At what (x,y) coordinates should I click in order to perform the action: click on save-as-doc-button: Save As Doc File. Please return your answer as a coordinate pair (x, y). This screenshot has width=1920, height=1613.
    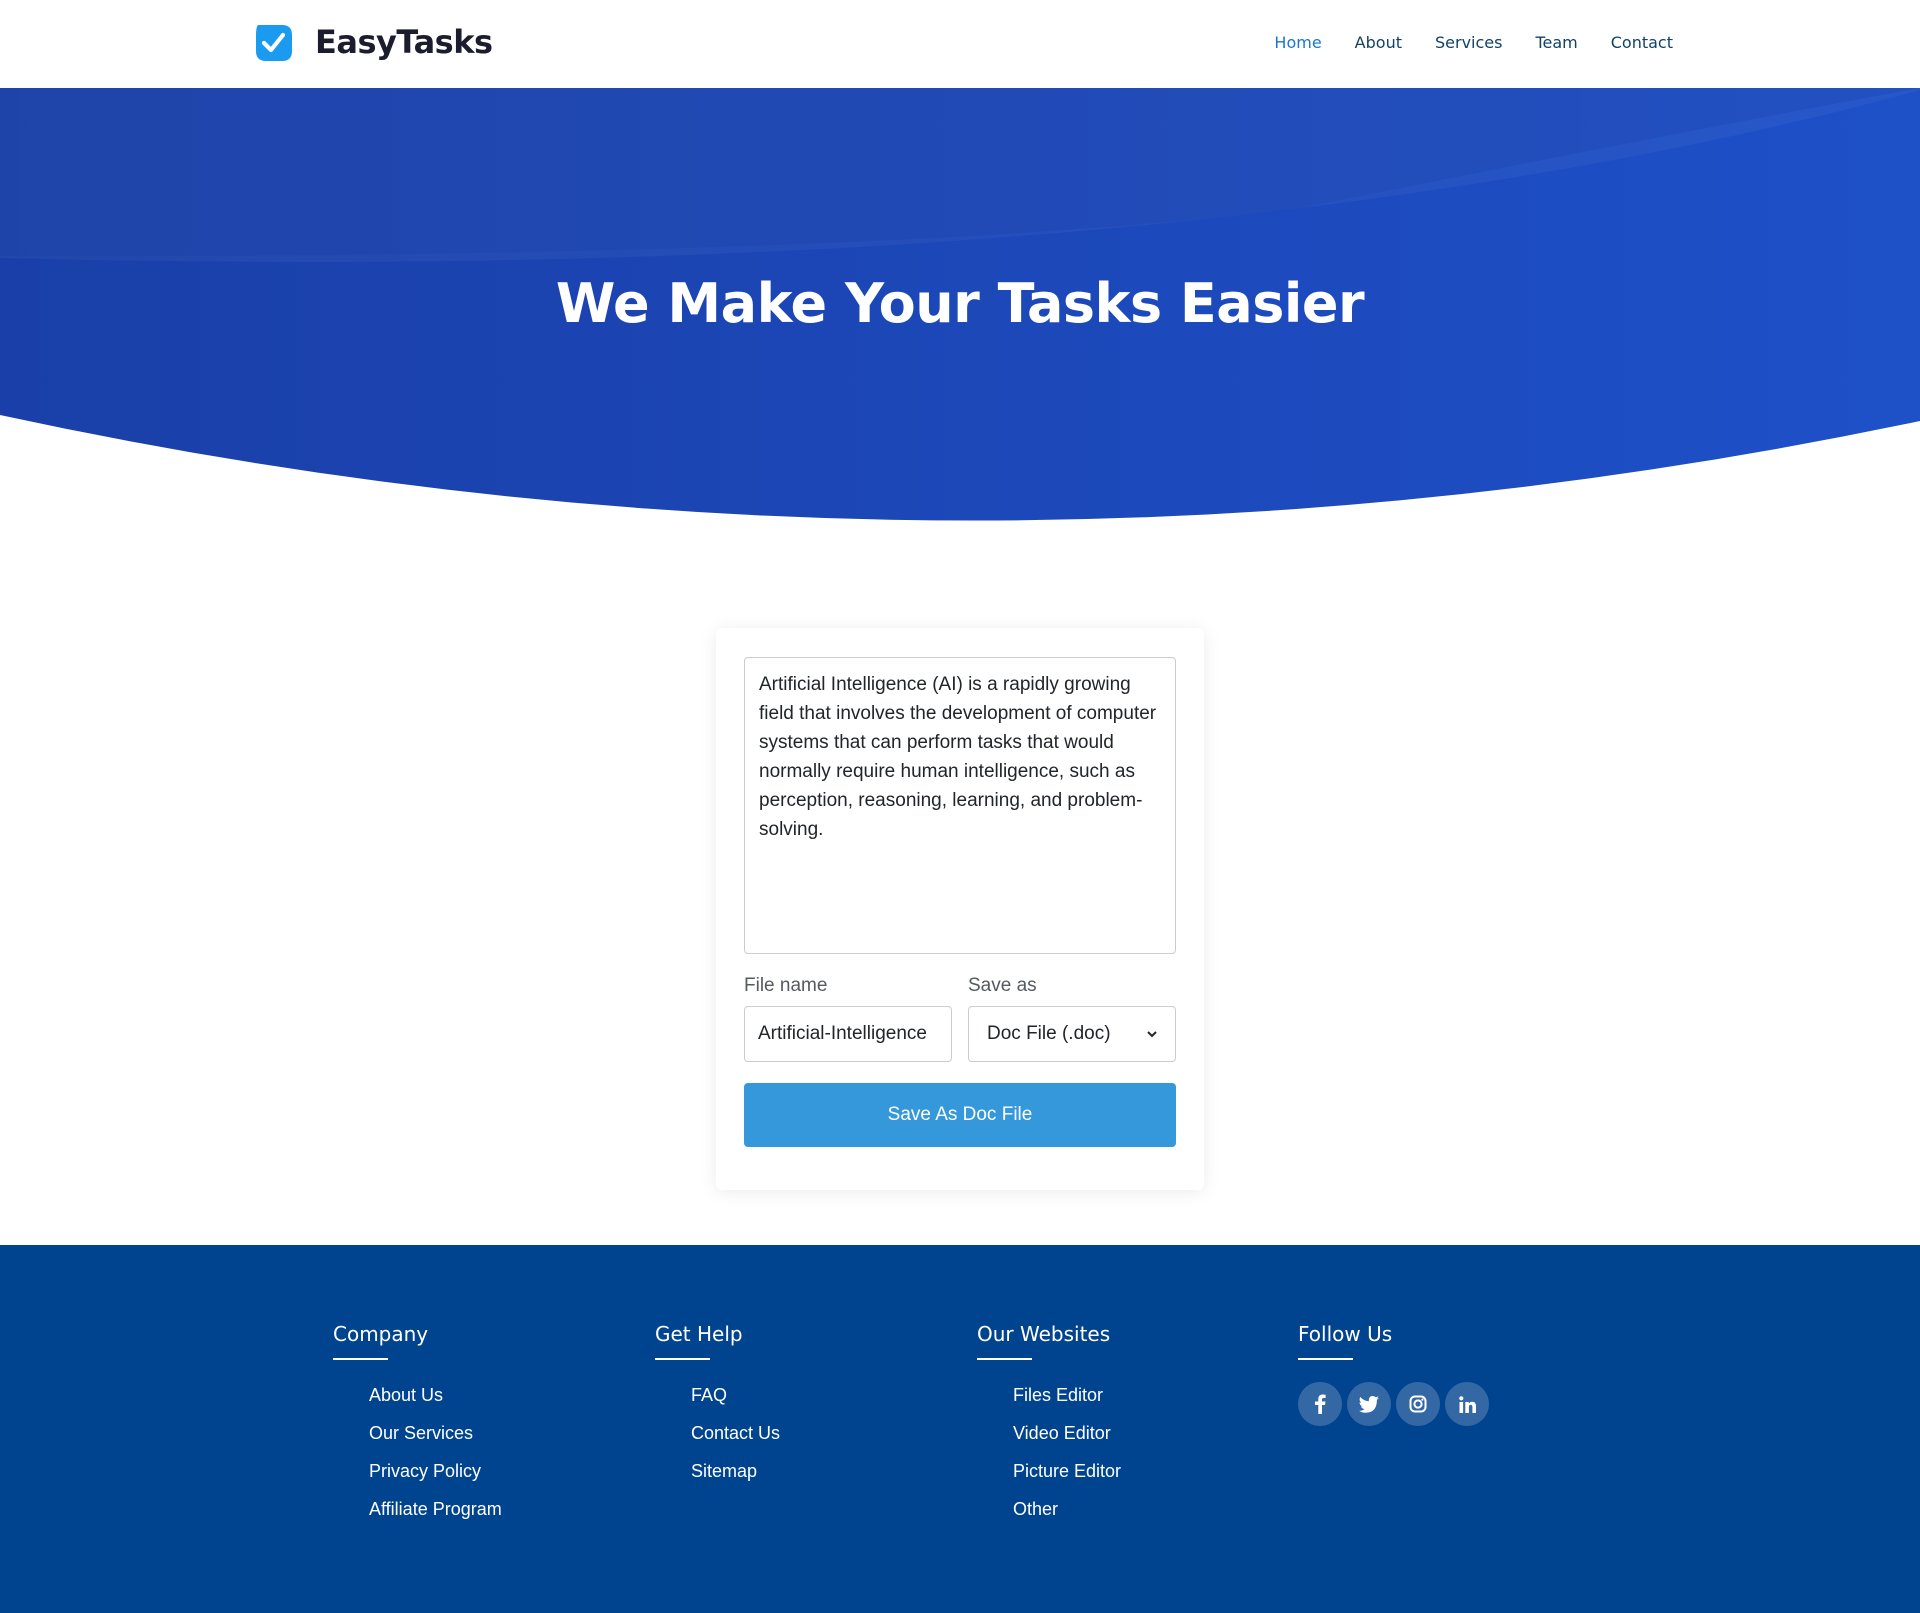
    Looking at the image, I should click on (960, 1115).